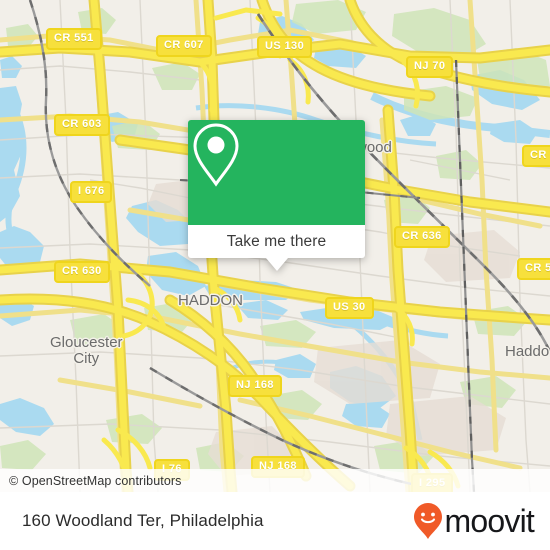 The height and width of the screenshot is (550, 550). What do you see at coordinates (276, 264) in the screenshot?
I see `callout-pointer-tail` at bounding box center [276, 264].